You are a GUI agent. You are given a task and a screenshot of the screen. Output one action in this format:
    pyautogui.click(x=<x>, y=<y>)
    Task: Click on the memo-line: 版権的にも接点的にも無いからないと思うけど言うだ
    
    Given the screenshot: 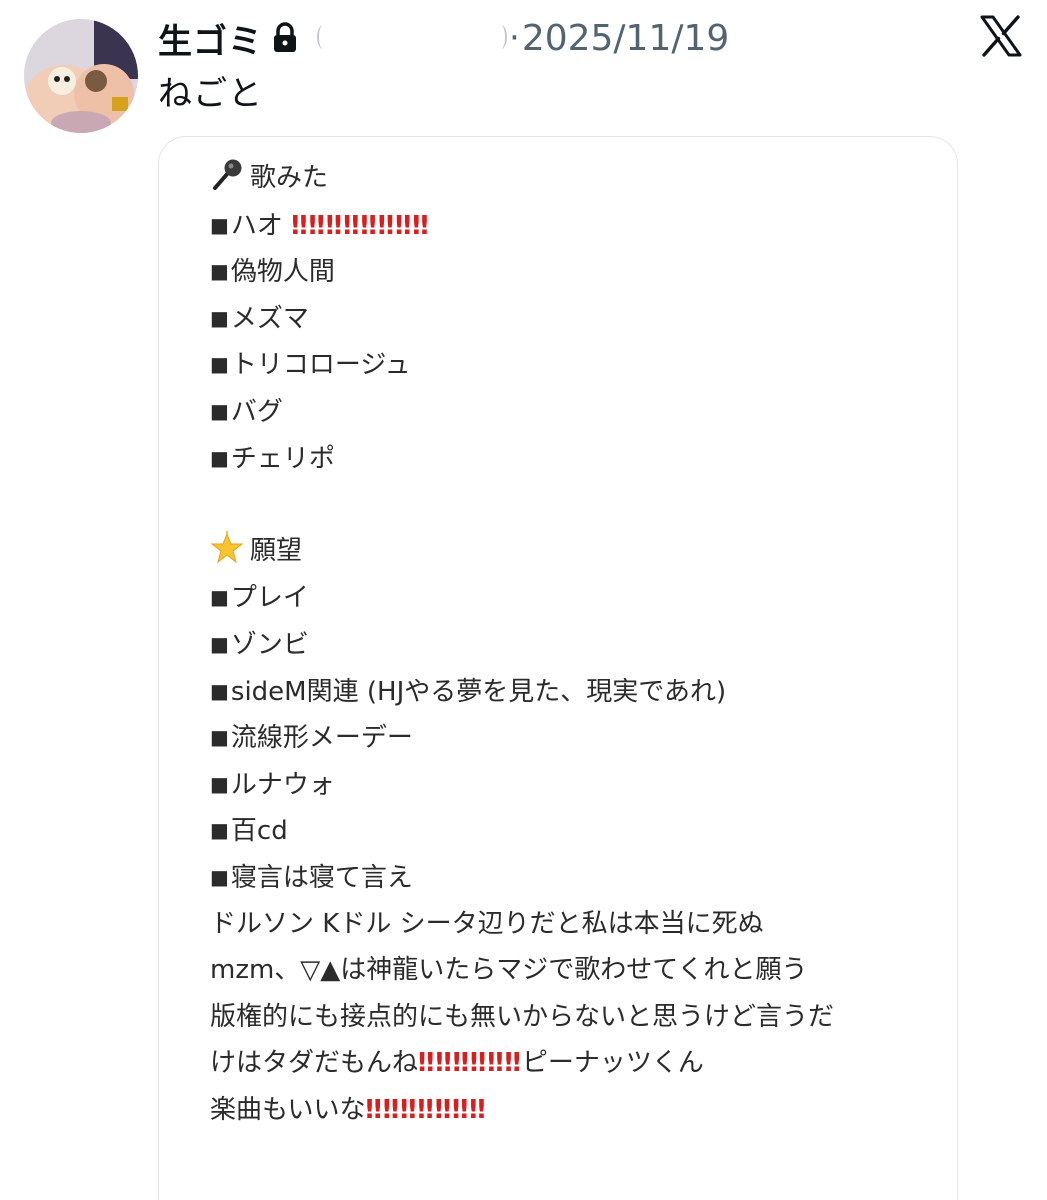 What is the action you would take?
    pyautogui.click(x=522, y=1016)
    